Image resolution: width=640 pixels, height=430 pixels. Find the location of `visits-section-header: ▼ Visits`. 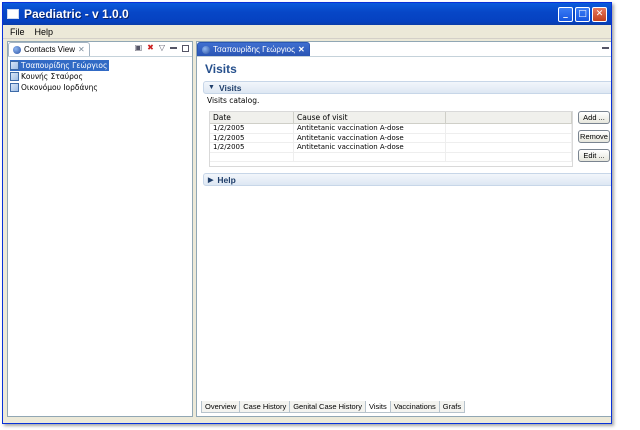

visits-section-header: ▼ Visits is located at coordinates (407, 87).